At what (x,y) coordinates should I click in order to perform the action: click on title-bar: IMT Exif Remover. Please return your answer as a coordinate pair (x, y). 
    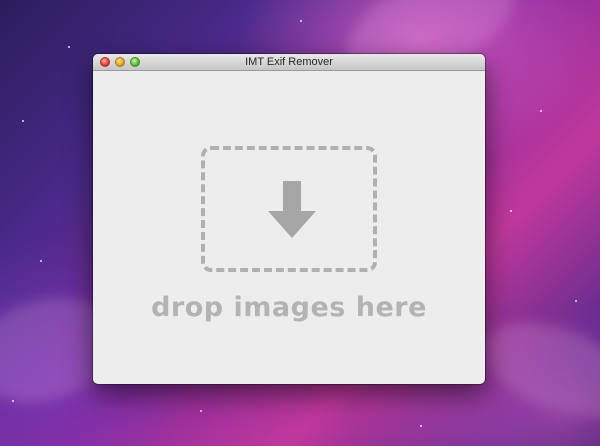
    Looking at the image, I should click on (289, 62).